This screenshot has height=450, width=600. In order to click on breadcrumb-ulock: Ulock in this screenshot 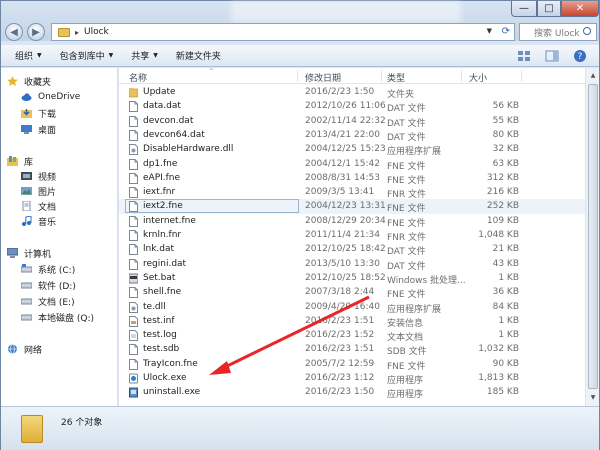, I will do `click(96, 32)`.